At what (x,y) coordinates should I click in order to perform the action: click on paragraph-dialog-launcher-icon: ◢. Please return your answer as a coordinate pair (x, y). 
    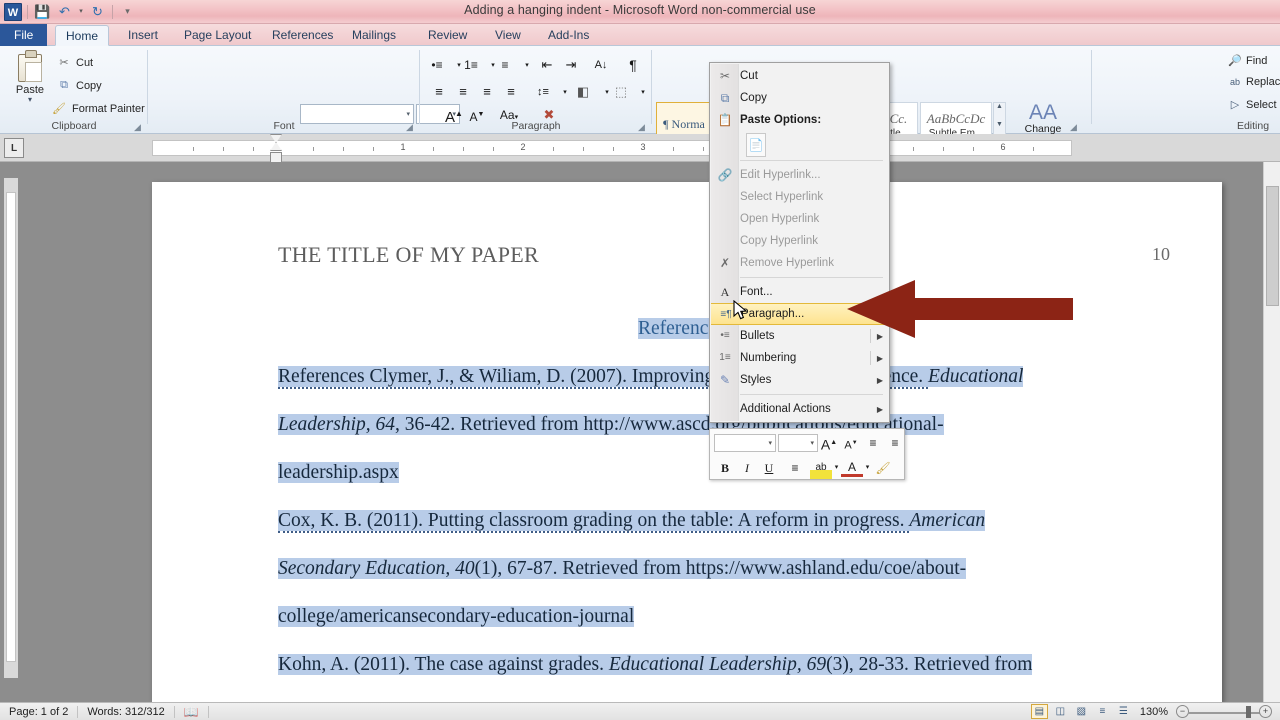
    Looking at the image, I should click on (643, 127).